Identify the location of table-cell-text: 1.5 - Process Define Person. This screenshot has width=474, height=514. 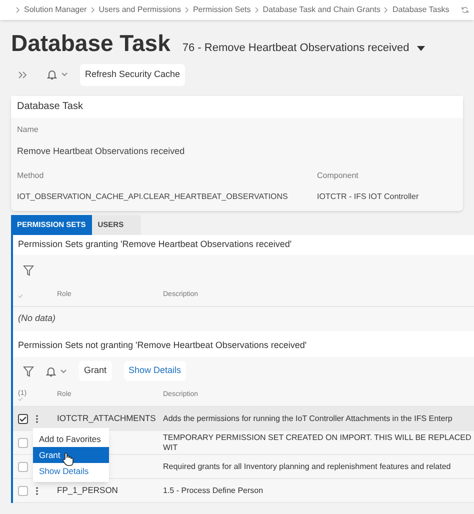
(213, 491).